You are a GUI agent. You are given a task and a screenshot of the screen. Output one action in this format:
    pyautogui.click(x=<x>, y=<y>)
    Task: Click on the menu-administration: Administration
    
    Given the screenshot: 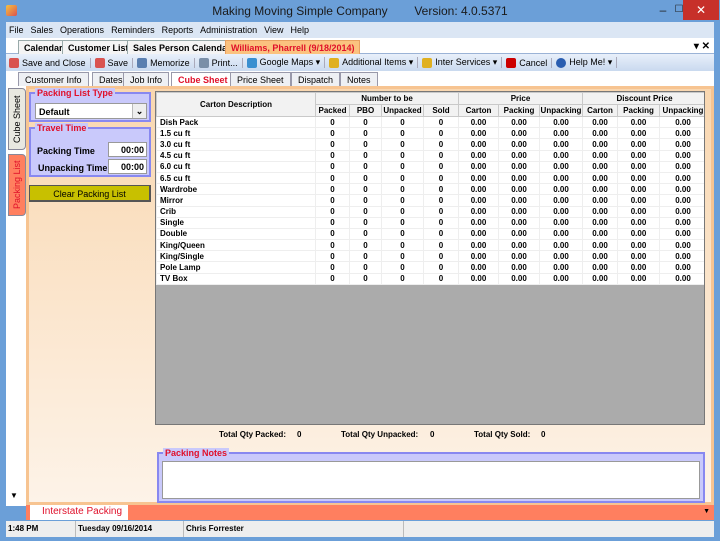 What is the action you would take?
    pyautogui.click(x=228, y=30)
    